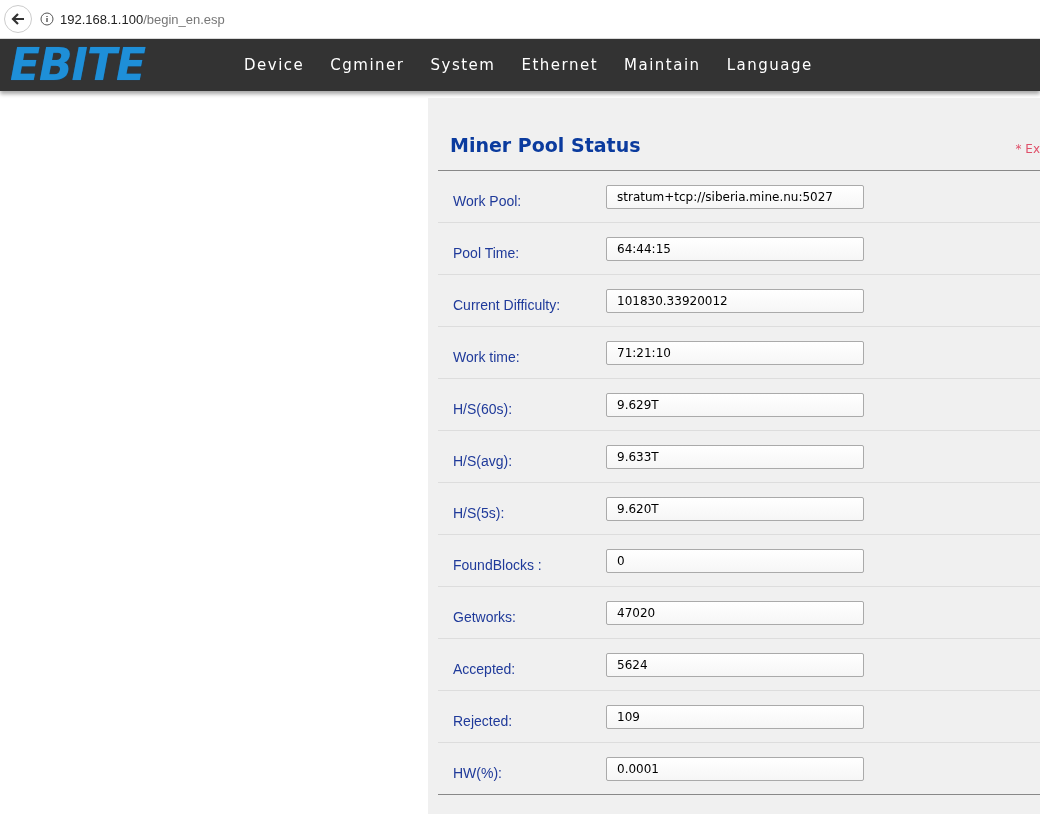 The height and width of the screenshot is (823, 1040). I want to click on value-field: 5624, so click(735, 664).